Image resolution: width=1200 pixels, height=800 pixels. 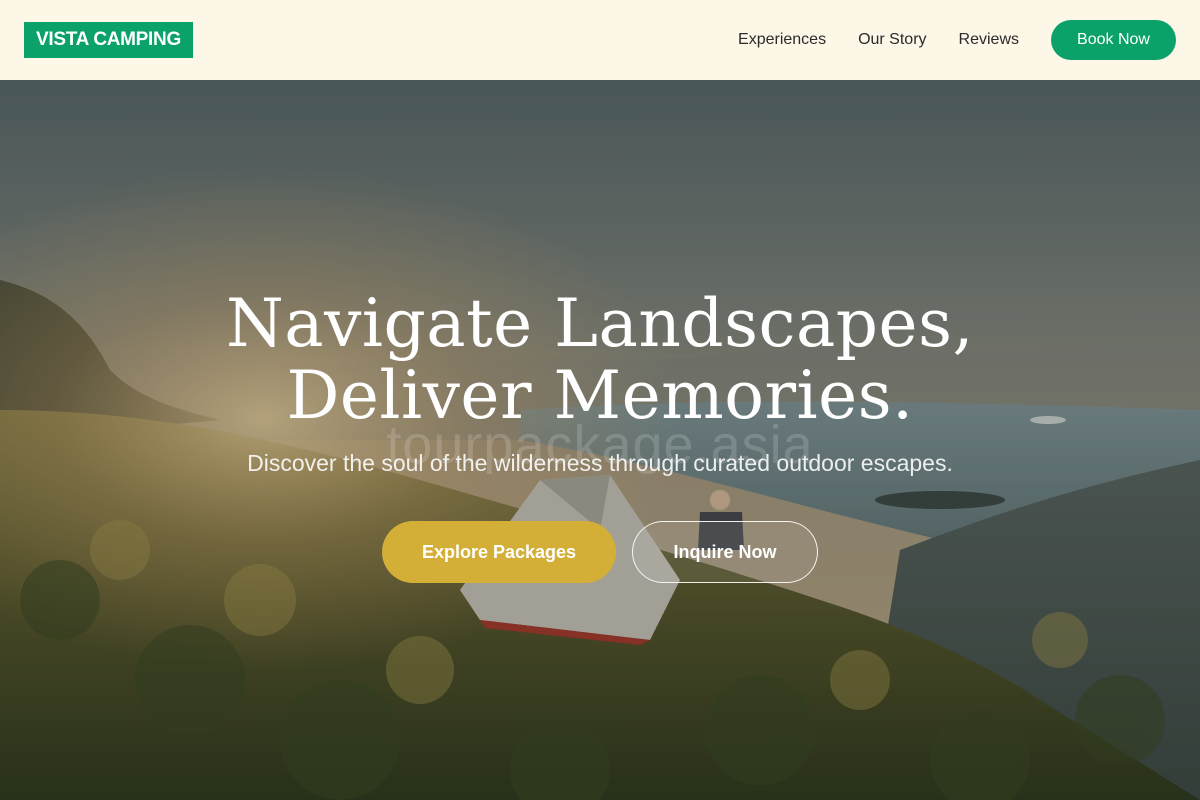 I want to click on hero-title-line-1: Navigate Landscapes,, so click(x=600, y=323).